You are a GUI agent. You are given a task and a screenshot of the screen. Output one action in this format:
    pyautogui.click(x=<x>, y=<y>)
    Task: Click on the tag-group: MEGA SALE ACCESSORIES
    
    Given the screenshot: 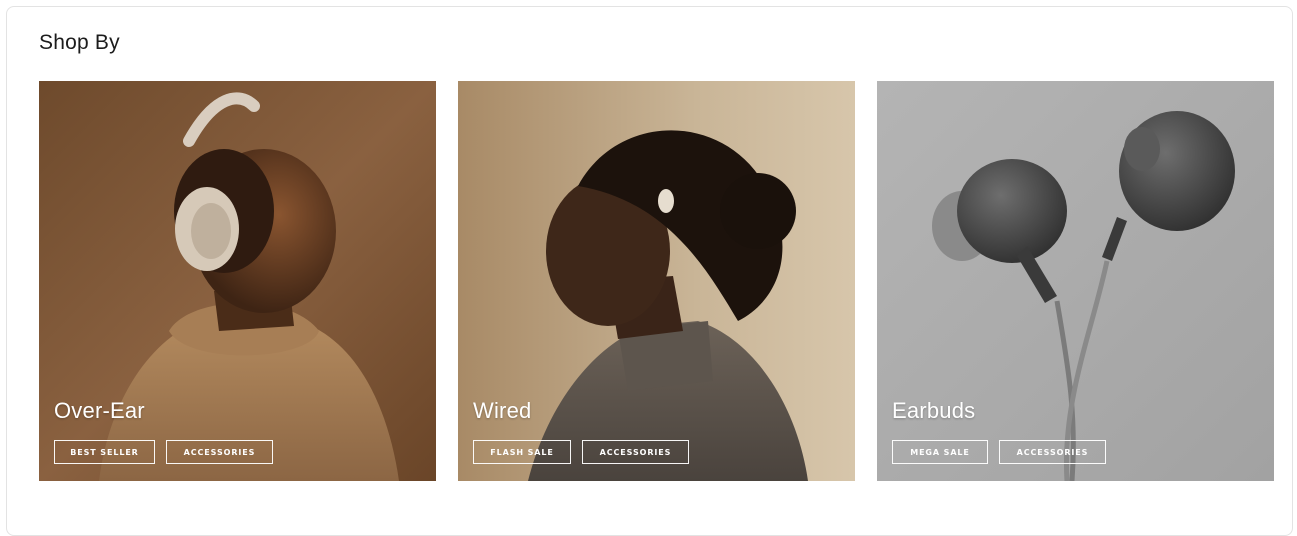 What is the action you would take?
    pyautogui.click(x=999, y=452)
    